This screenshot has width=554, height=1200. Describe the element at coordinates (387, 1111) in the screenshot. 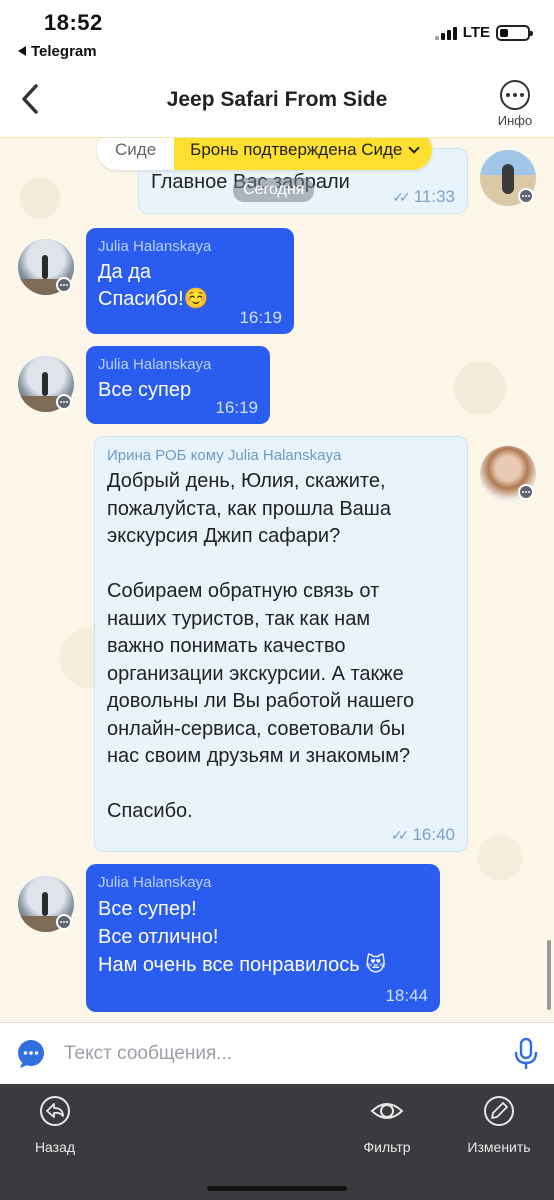

I see `eye-icon` at that location.